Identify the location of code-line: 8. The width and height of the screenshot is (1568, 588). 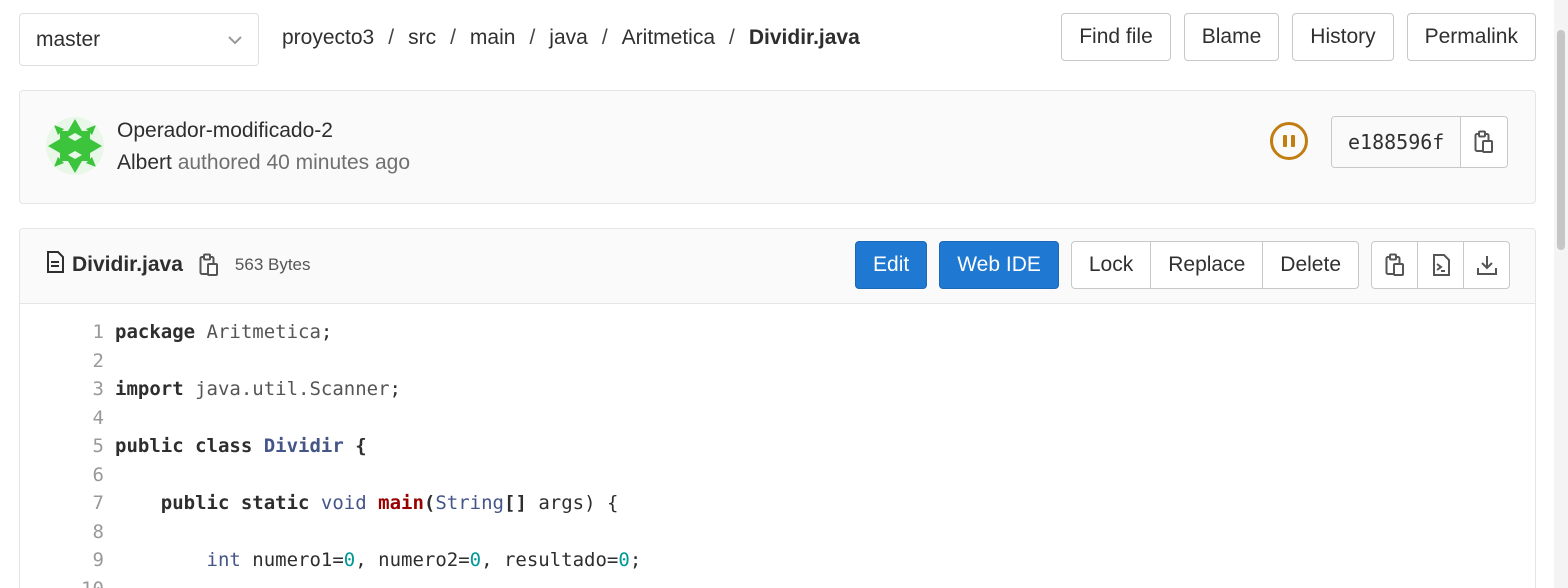
(777, 532).